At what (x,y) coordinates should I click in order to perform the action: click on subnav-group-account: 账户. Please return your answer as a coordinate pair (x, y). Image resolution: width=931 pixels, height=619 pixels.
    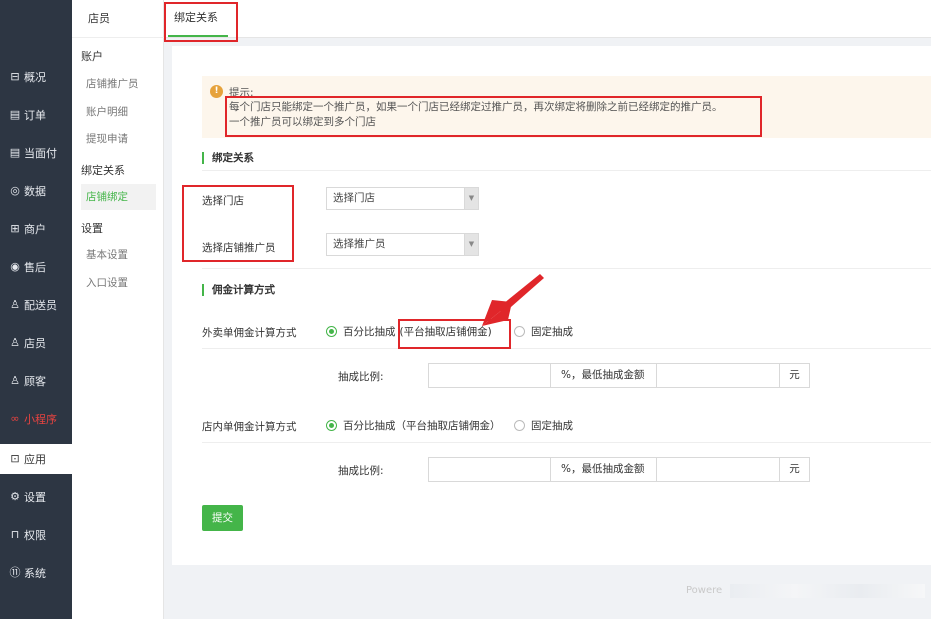
    Looking at the image, I should click on (92, 56).